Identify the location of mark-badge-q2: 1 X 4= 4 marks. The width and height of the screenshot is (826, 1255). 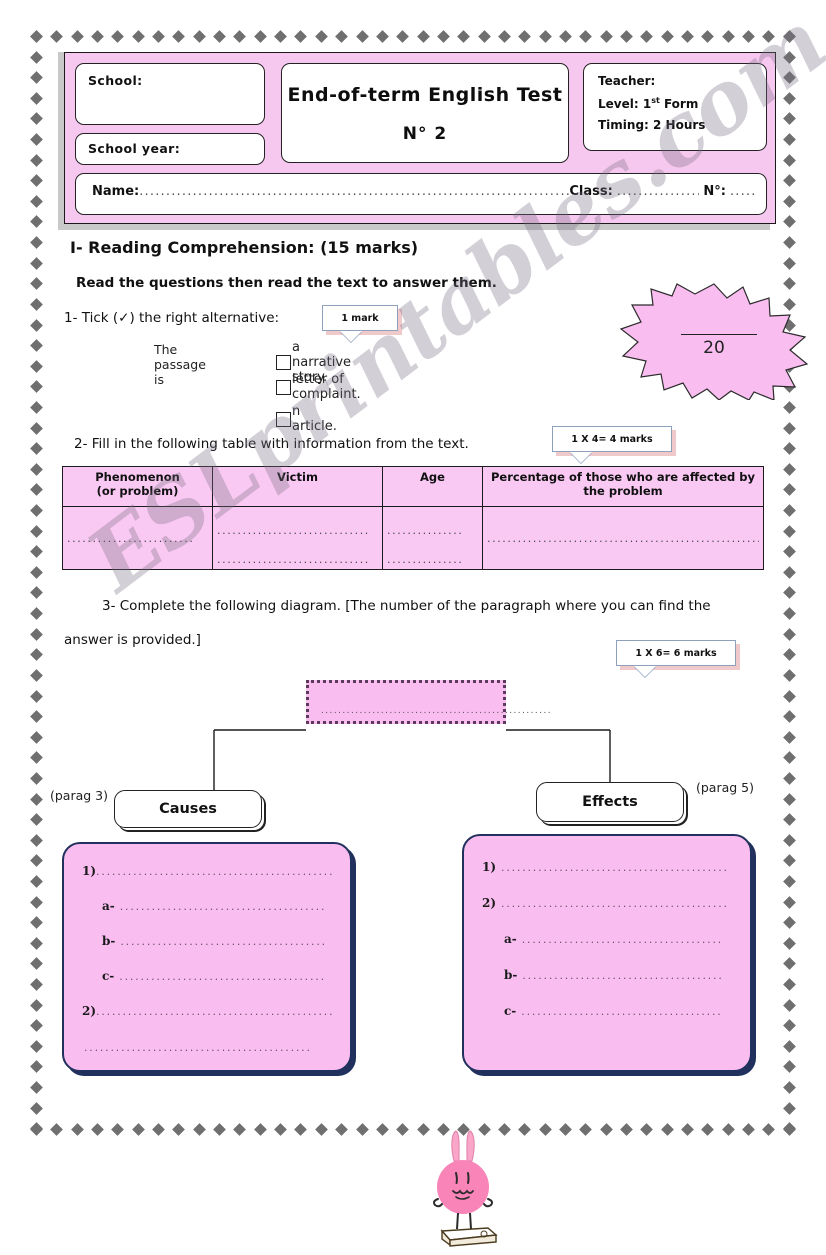
(612, 444).